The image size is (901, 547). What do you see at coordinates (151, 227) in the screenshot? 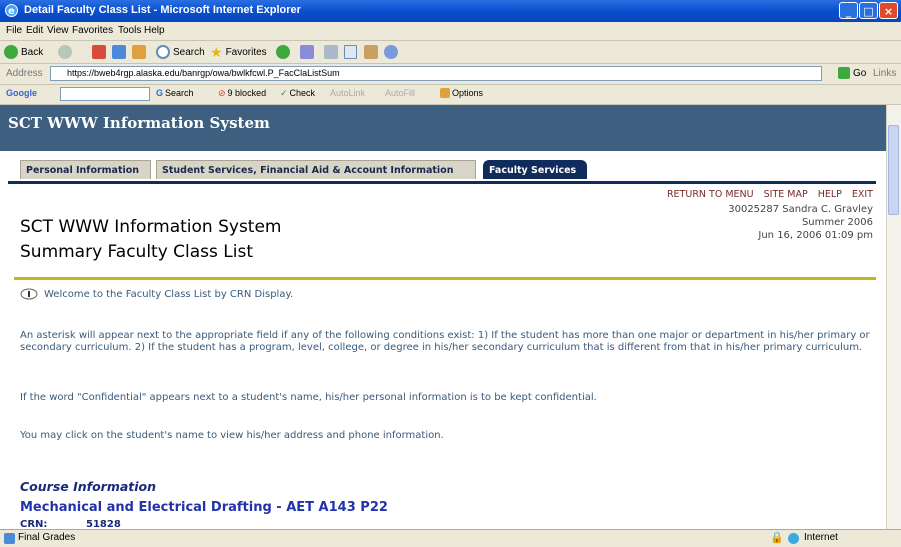
I see `page-title-line1: SCT WWW Information System` at bounding box center [151, 227].